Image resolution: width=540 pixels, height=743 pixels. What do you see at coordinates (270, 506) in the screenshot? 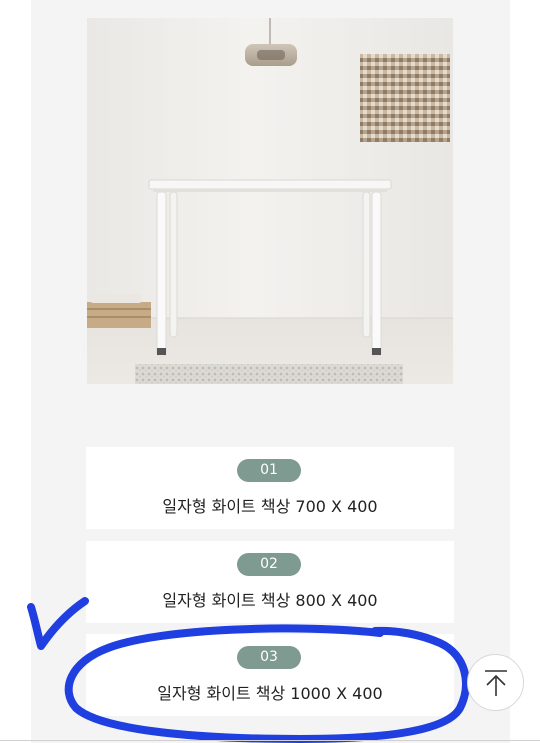
I see `option-label: 일자형 화이트 책상 700 X 400` at bounding box center [270, 506].